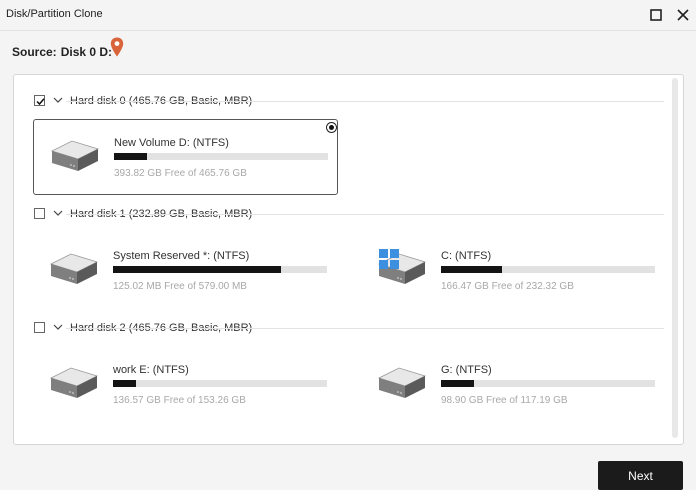 The height and width of the screenshot is (490, 696). Describe the element at coordinates (179, 400) in the screenshot. I see `partition-free-space: 136.57 GB Free of 153.26 GB` at that location.